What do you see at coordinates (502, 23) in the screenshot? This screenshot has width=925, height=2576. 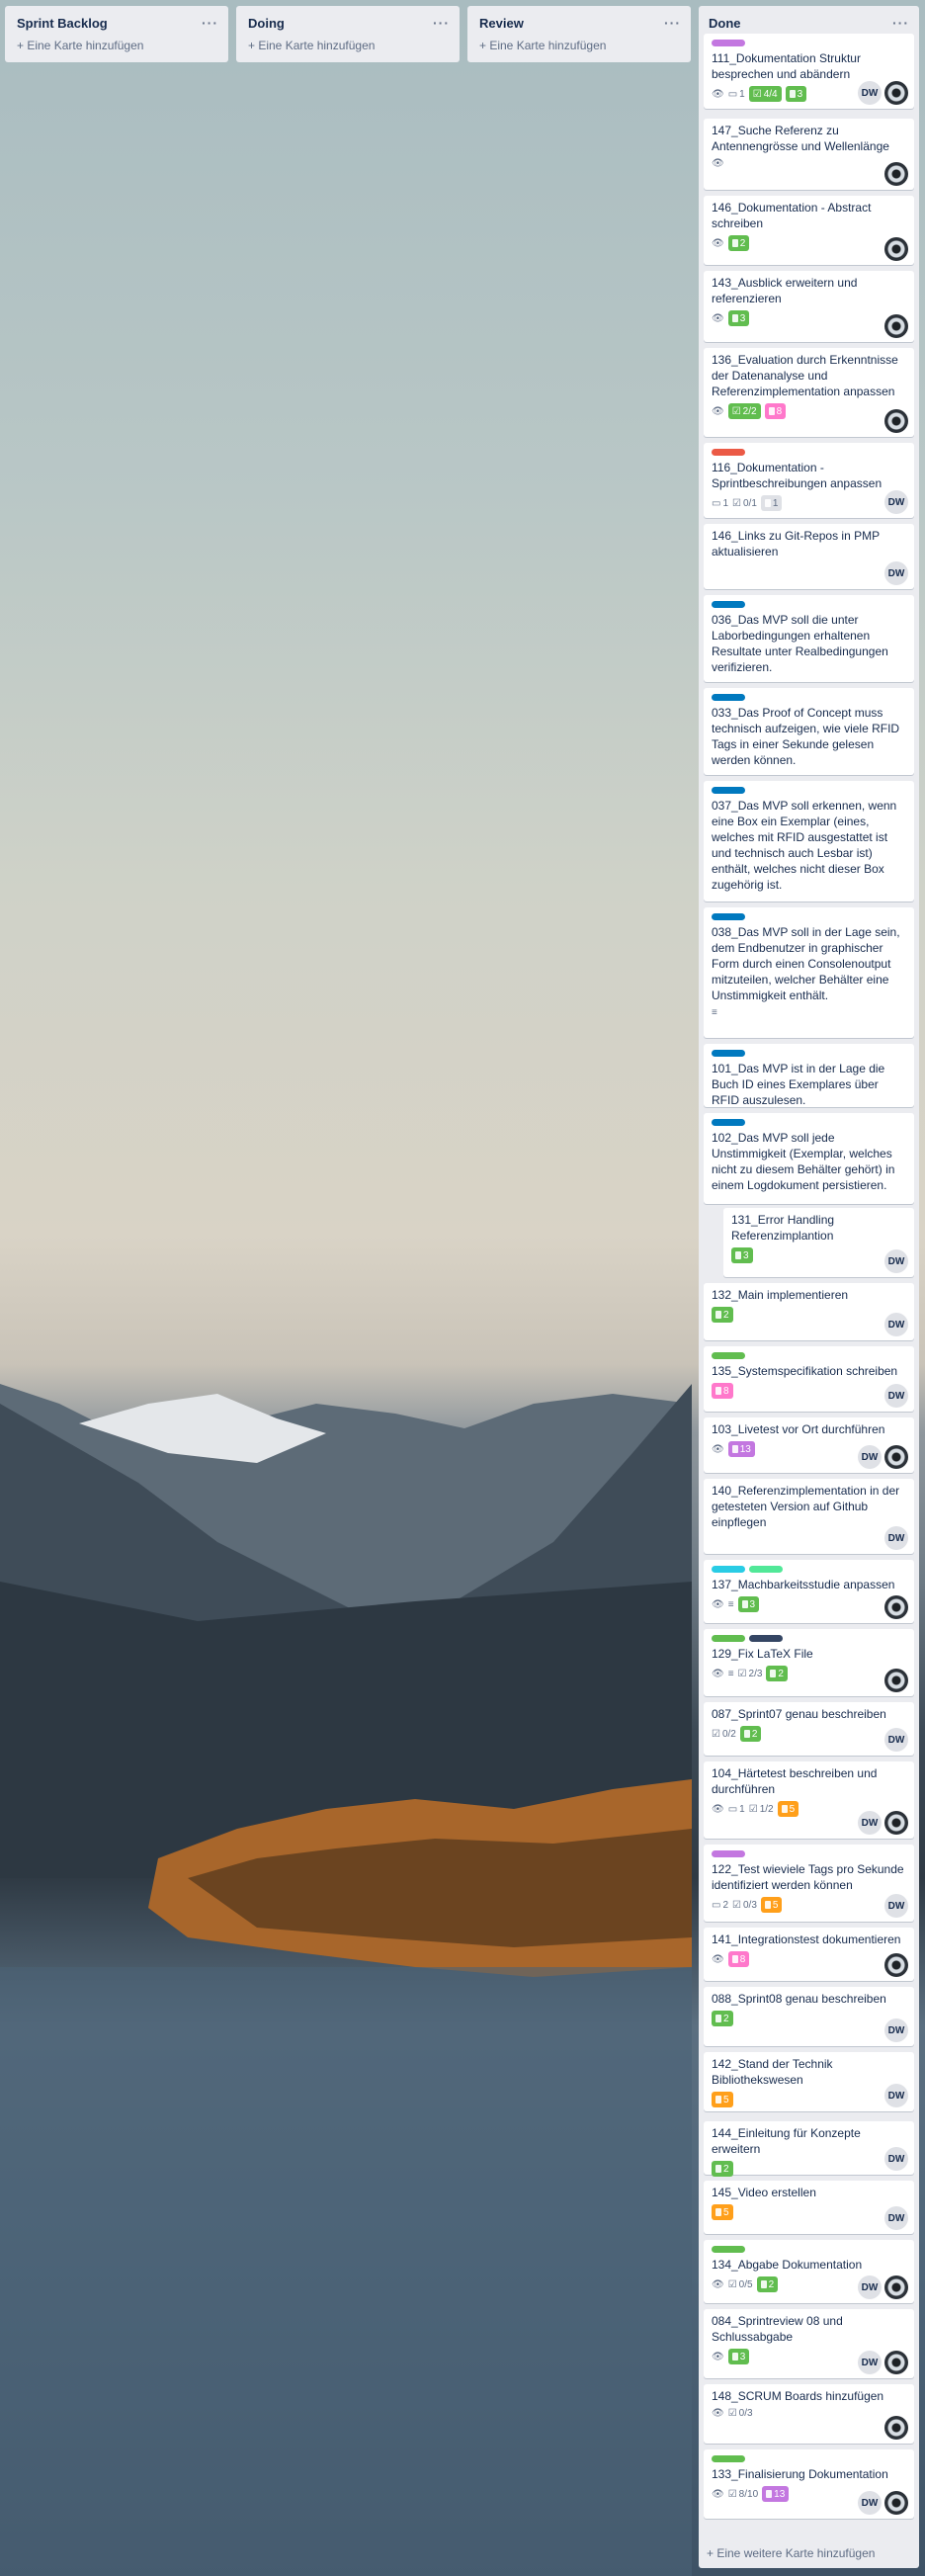 I see `list-title: Review` at bounding box center [502, 23].